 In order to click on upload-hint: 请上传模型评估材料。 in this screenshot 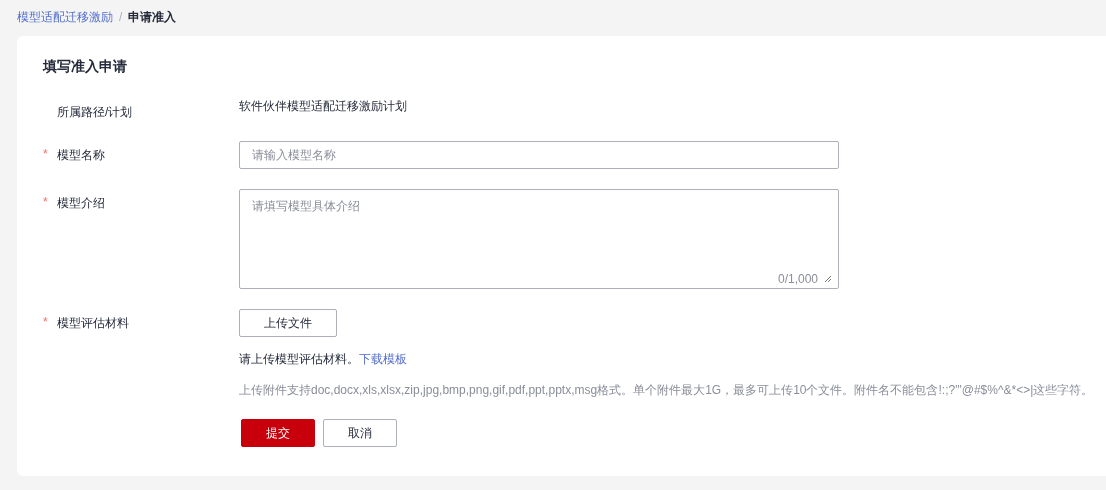, I will do `click(299, 359)`.